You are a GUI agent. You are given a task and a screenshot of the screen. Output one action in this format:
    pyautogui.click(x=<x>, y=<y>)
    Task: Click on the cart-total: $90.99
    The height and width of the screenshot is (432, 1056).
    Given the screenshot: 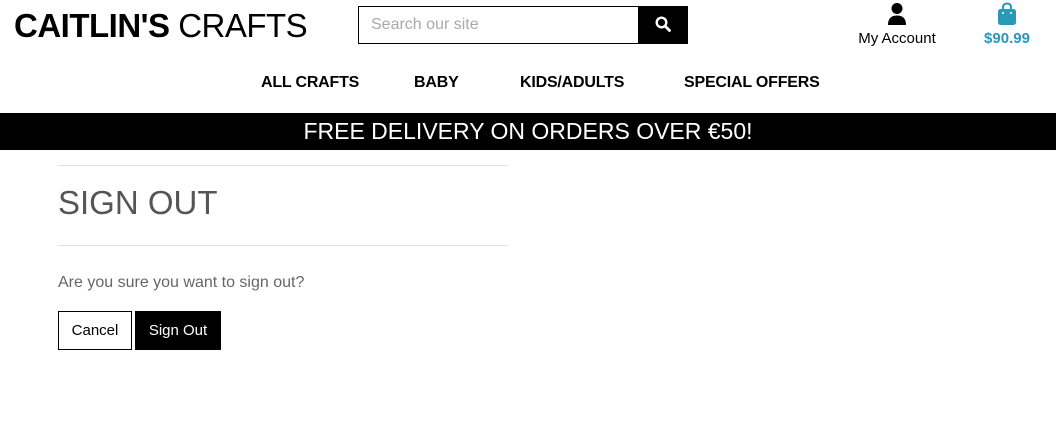 What is the action you would take?
    pyautogui.click(x=1007, y=38)
    